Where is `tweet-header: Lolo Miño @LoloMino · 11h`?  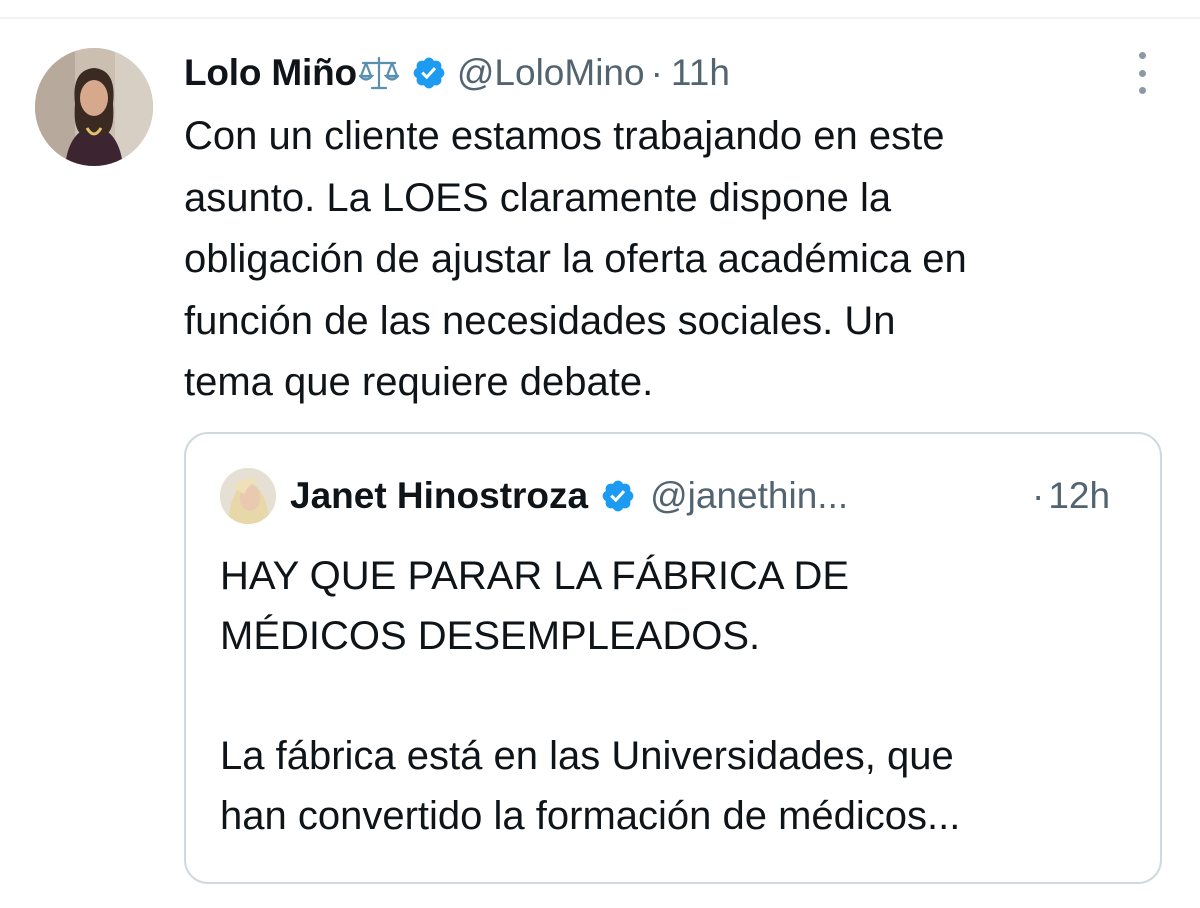
tweet-header: Lolo Miño @LoloMino · 11h is located at coordinates (457, 73).